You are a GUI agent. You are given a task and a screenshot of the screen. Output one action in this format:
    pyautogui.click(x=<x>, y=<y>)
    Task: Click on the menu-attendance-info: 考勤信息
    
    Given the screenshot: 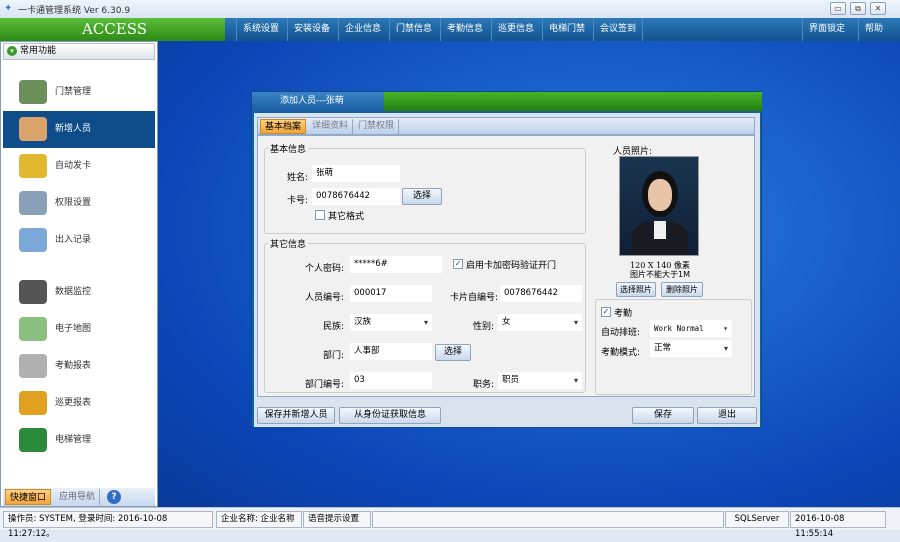 What is the action you would take?
    pyautogui.click(x=464, y=29)
    